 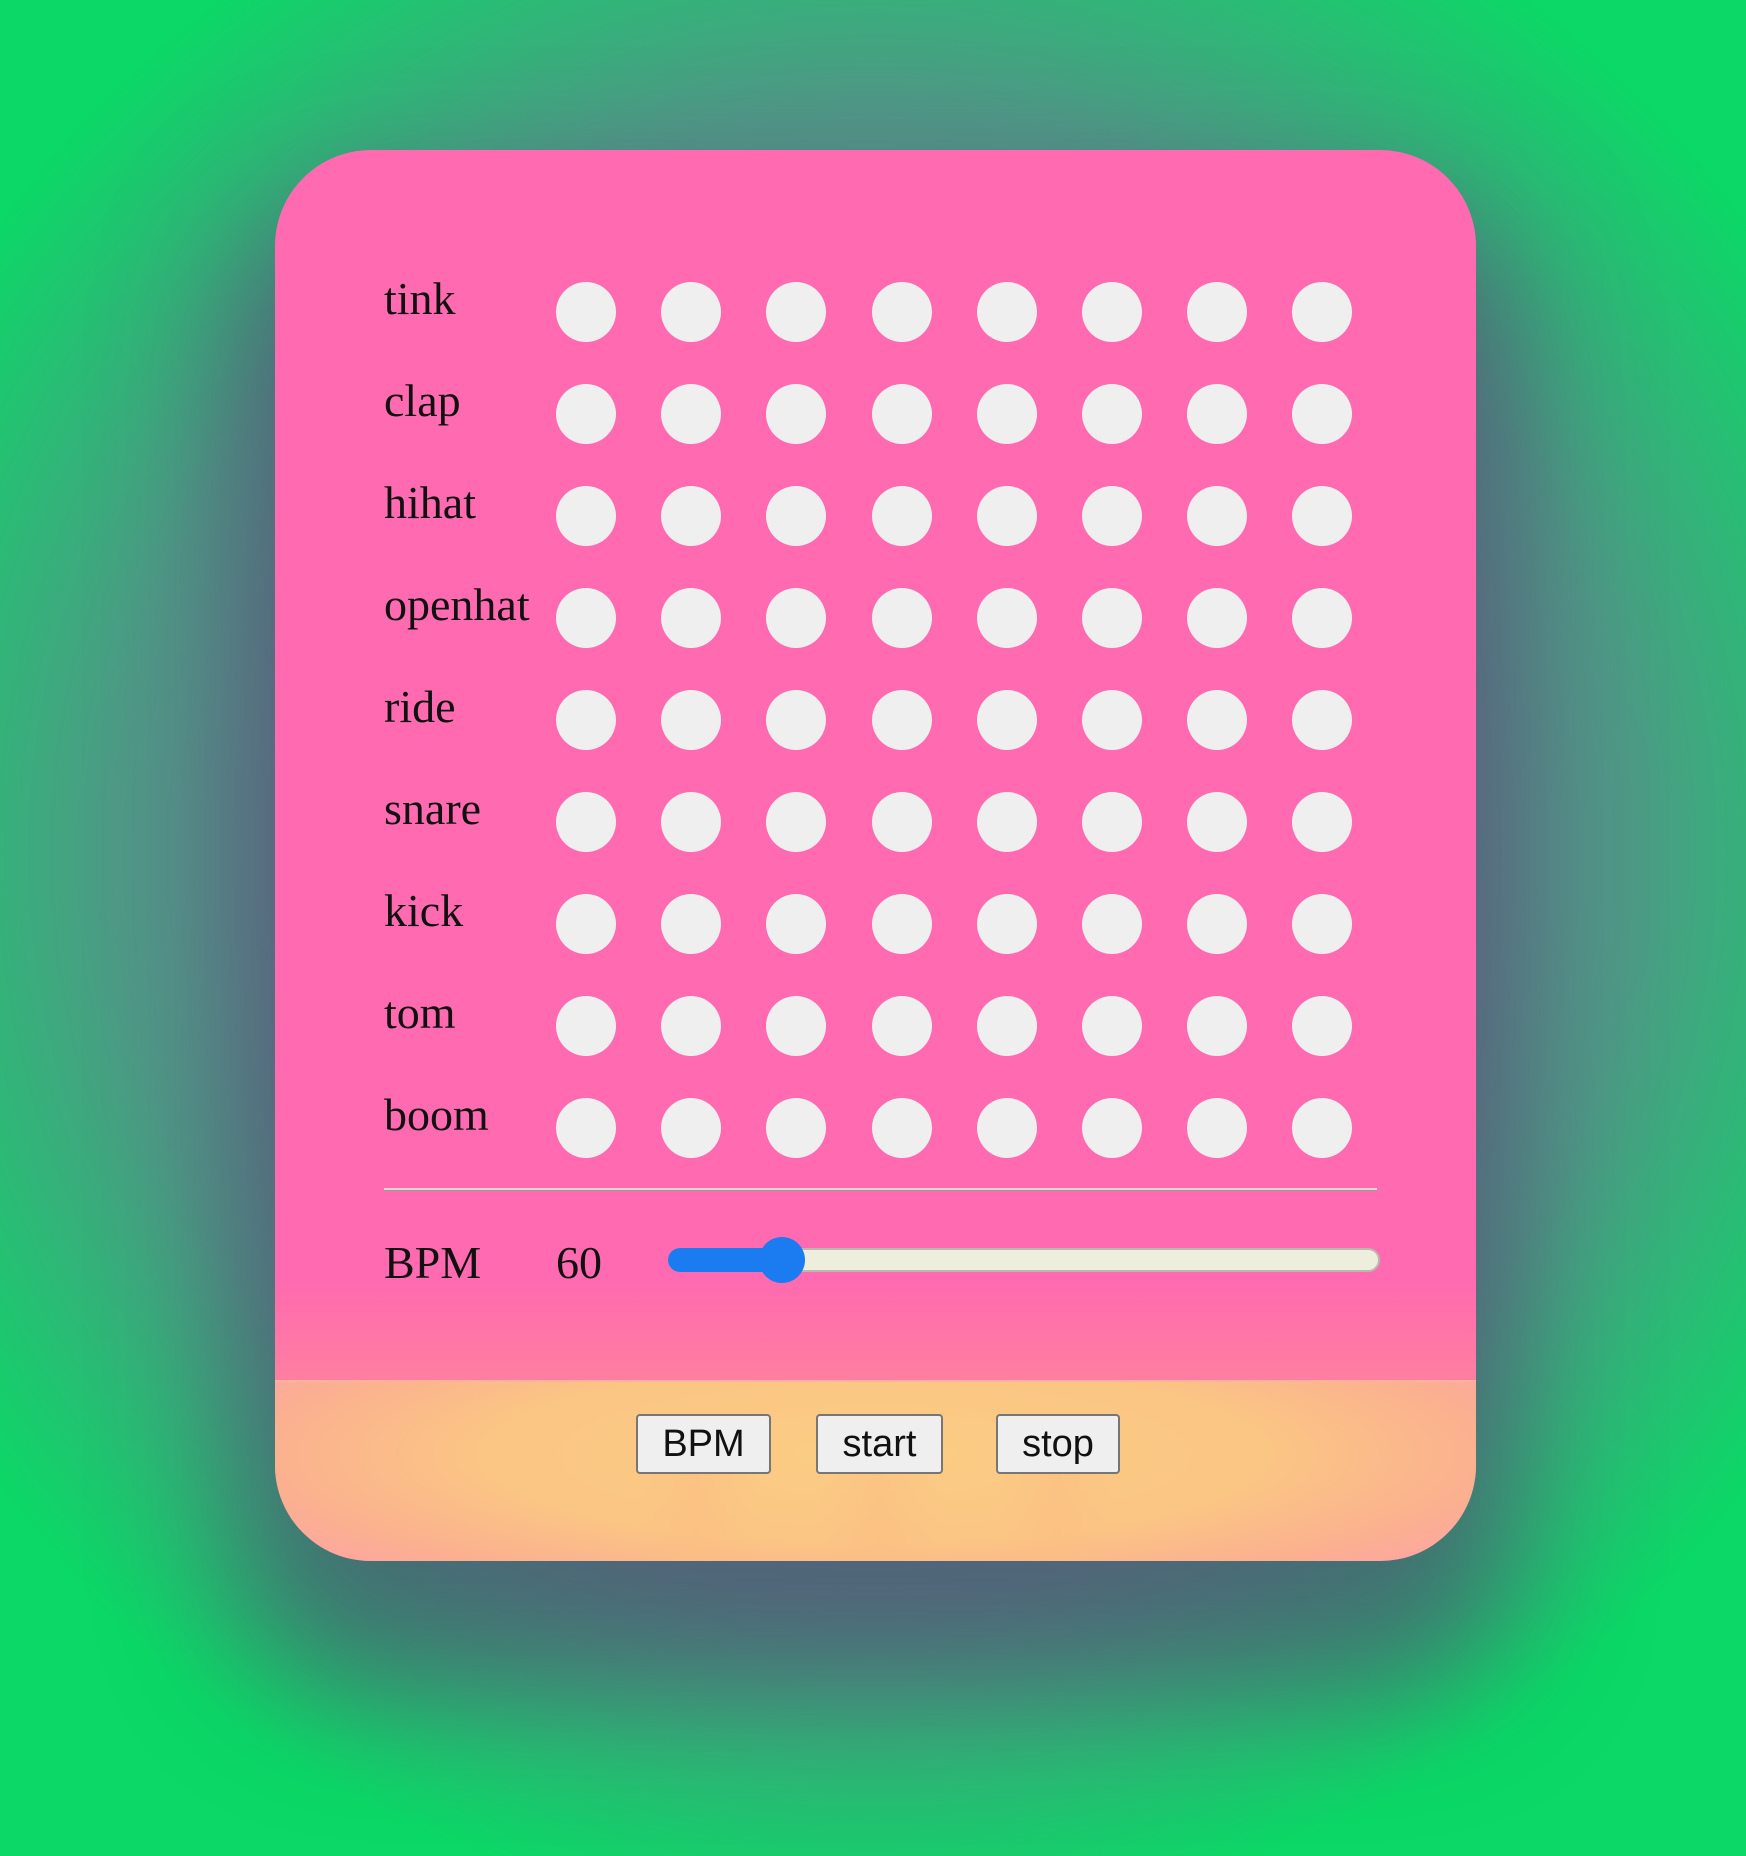 I want to click on track-row-clap: clap, so click(x=884, y=407).